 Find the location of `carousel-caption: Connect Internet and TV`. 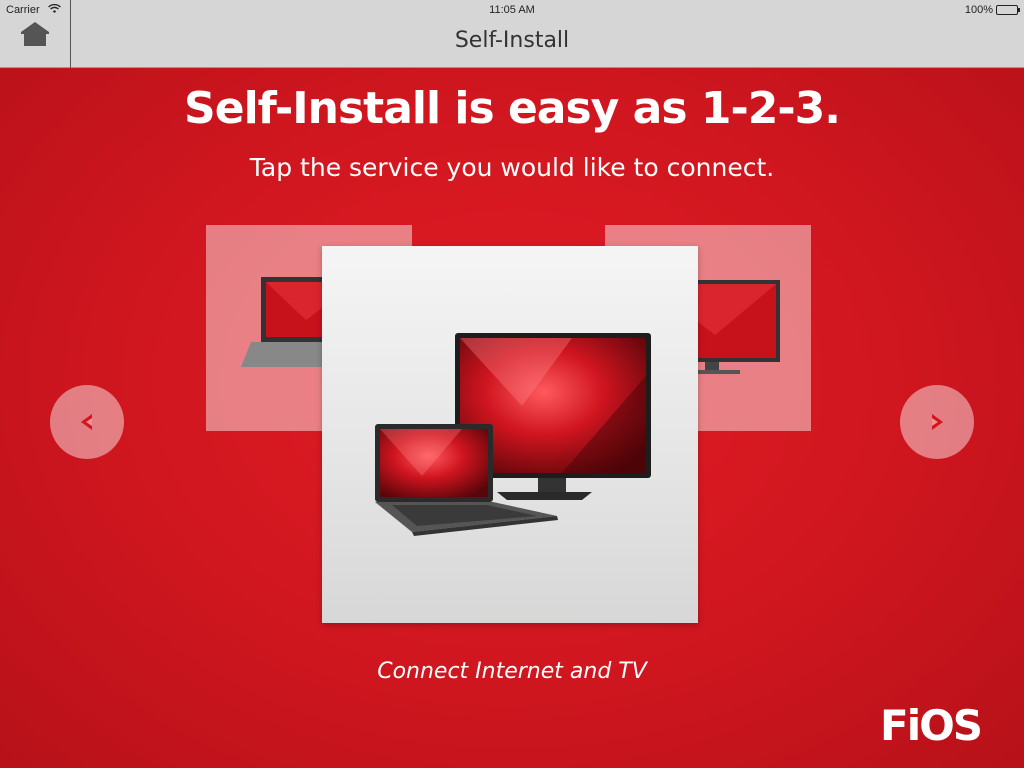

carousel-caption: Connect Internet and TV is located at coordinates (512, 671).